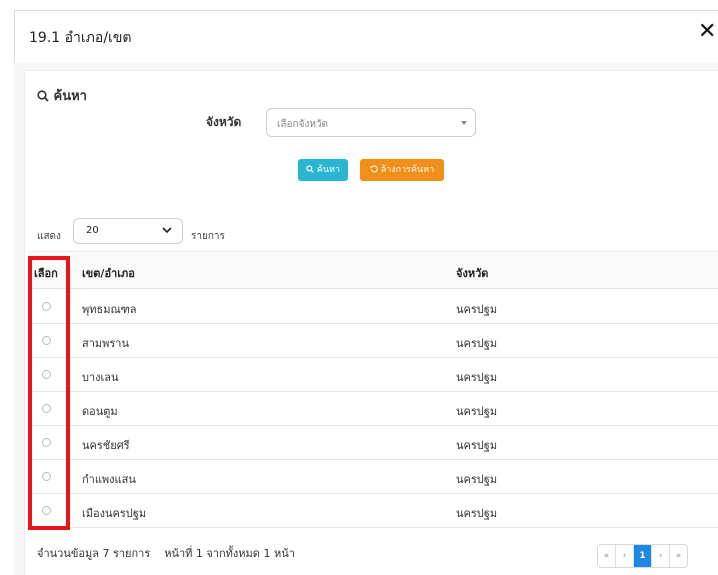 The width and height of the screenshot is (718, 575). Describe the element at coordinates (106, 445) in the screenshot. I see `district-cell: นครชัยศรี` at that location.